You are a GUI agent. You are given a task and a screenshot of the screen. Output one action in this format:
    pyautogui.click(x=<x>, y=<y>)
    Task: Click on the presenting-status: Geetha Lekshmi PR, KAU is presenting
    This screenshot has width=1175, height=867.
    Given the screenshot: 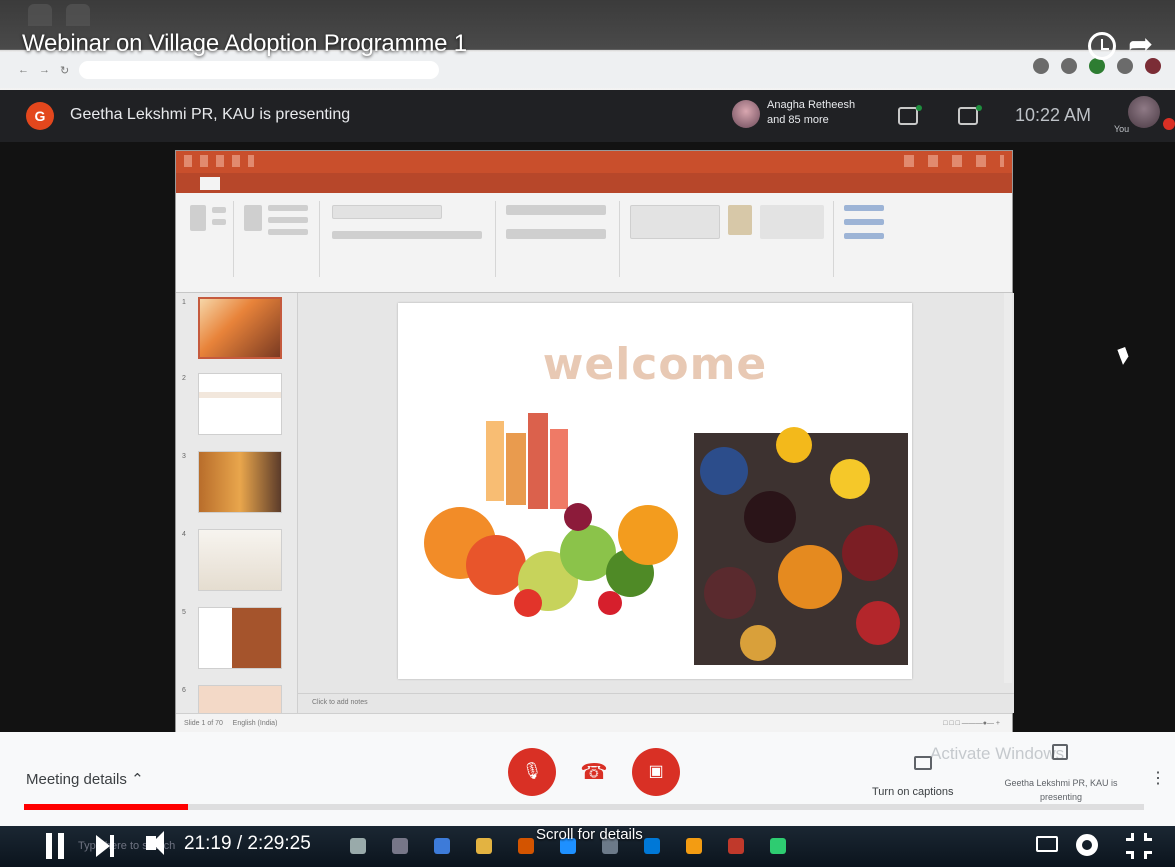 What is the action you would take?
    pyautogui.click(x=210, y=114)
    